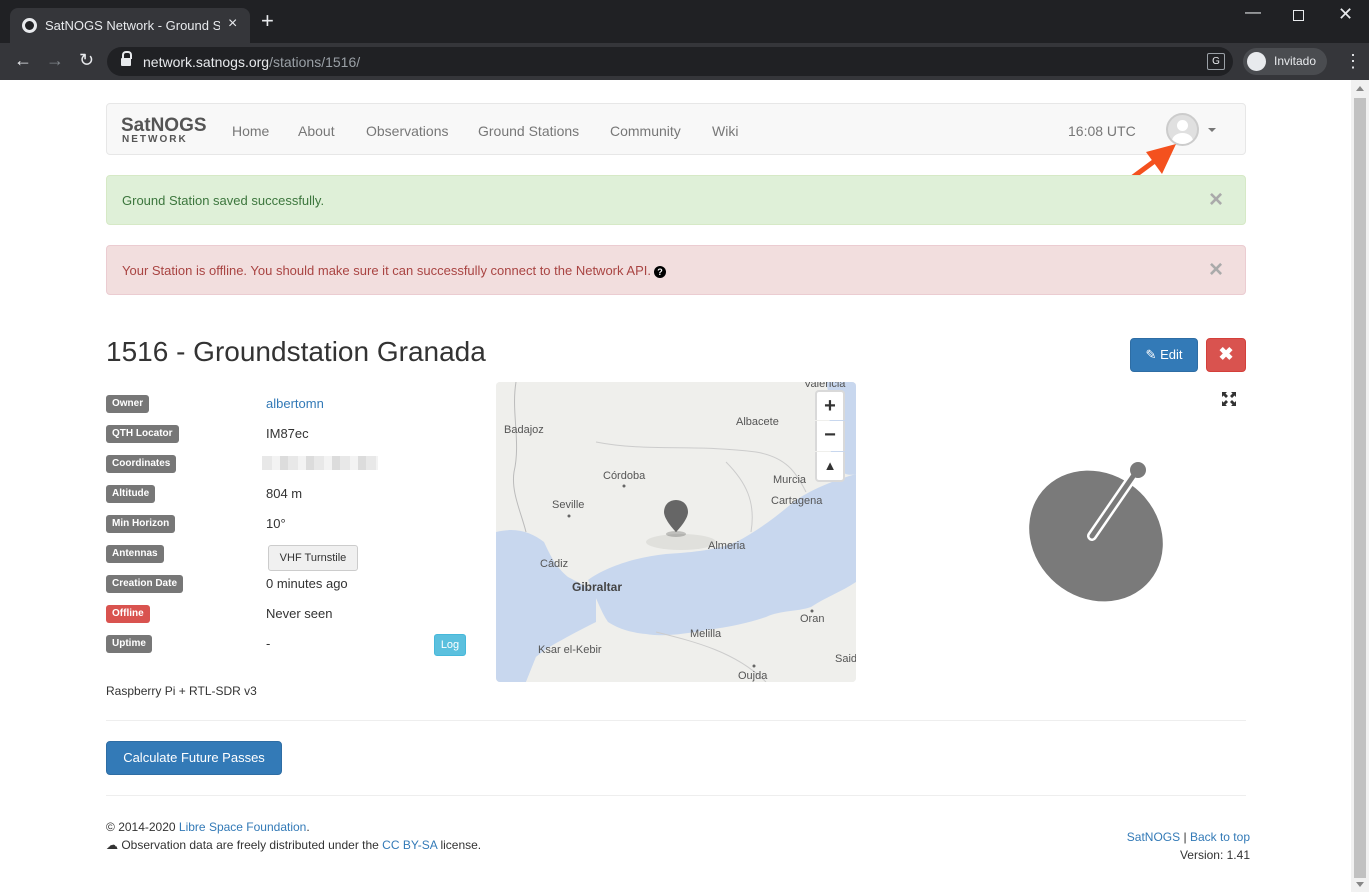 Image resolution: width=1369 pixels, height=892 pixels. Describe the element at coordinates (753, 676) in the screenshot. I see `map-city-oujda: Oujda` at that location.